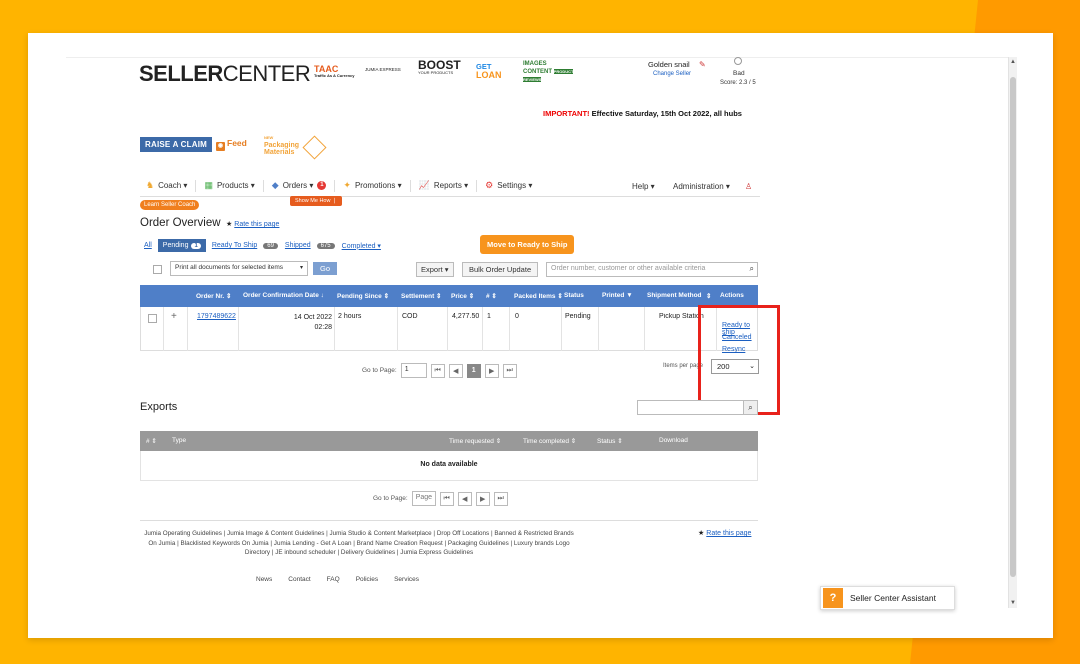  What do you see at coordinates (270, 245) in the screenshot?
I see `ready-count: 69` at bounding box center [270, 245].